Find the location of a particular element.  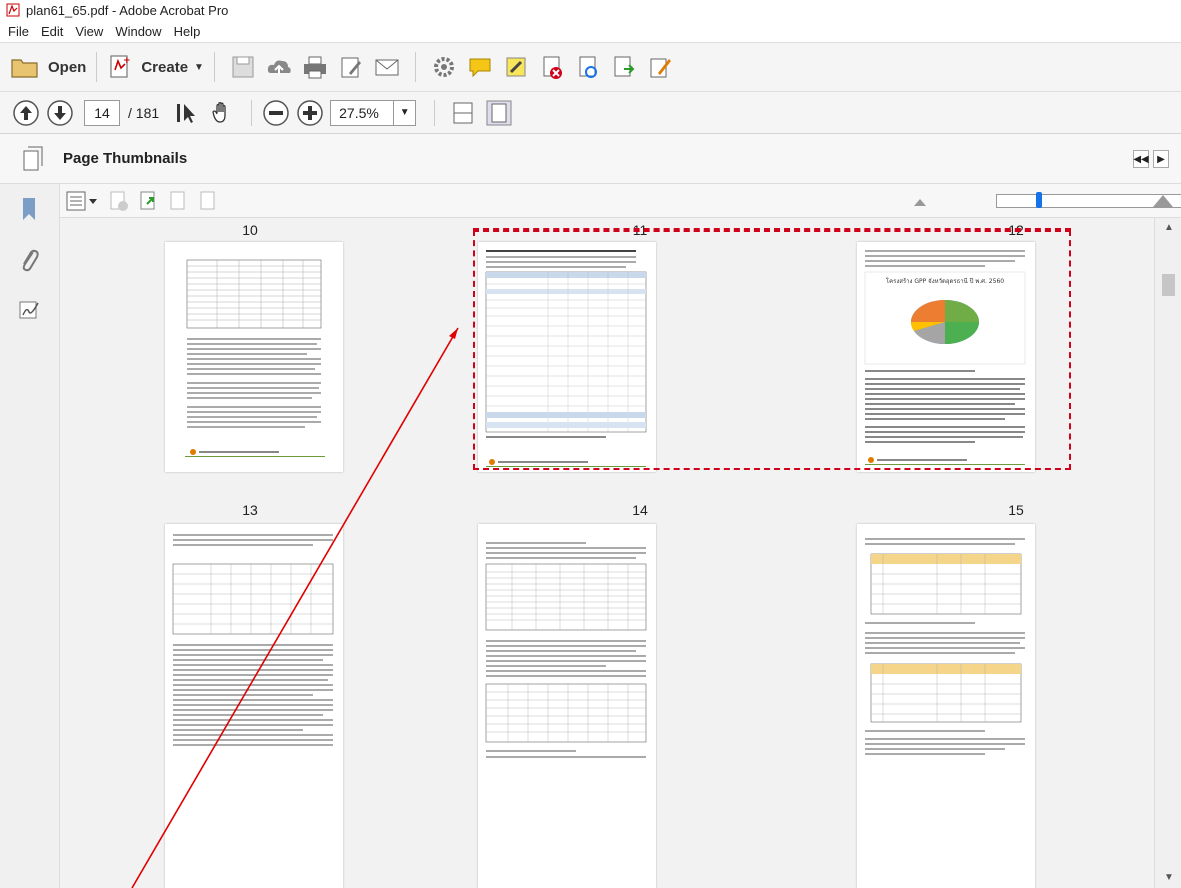

fit-page-icon is located at coordinates (499, 113).